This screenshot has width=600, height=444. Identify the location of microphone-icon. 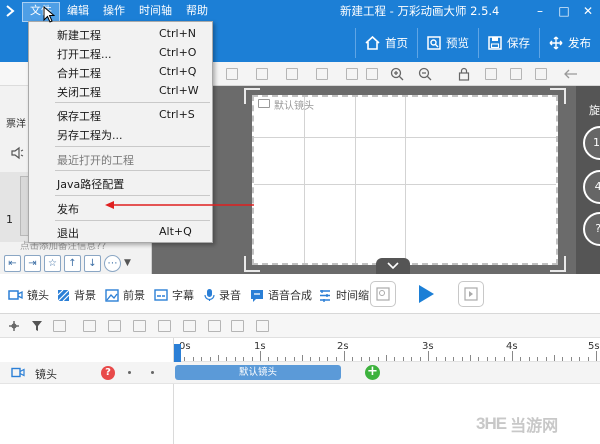
(209, 295).